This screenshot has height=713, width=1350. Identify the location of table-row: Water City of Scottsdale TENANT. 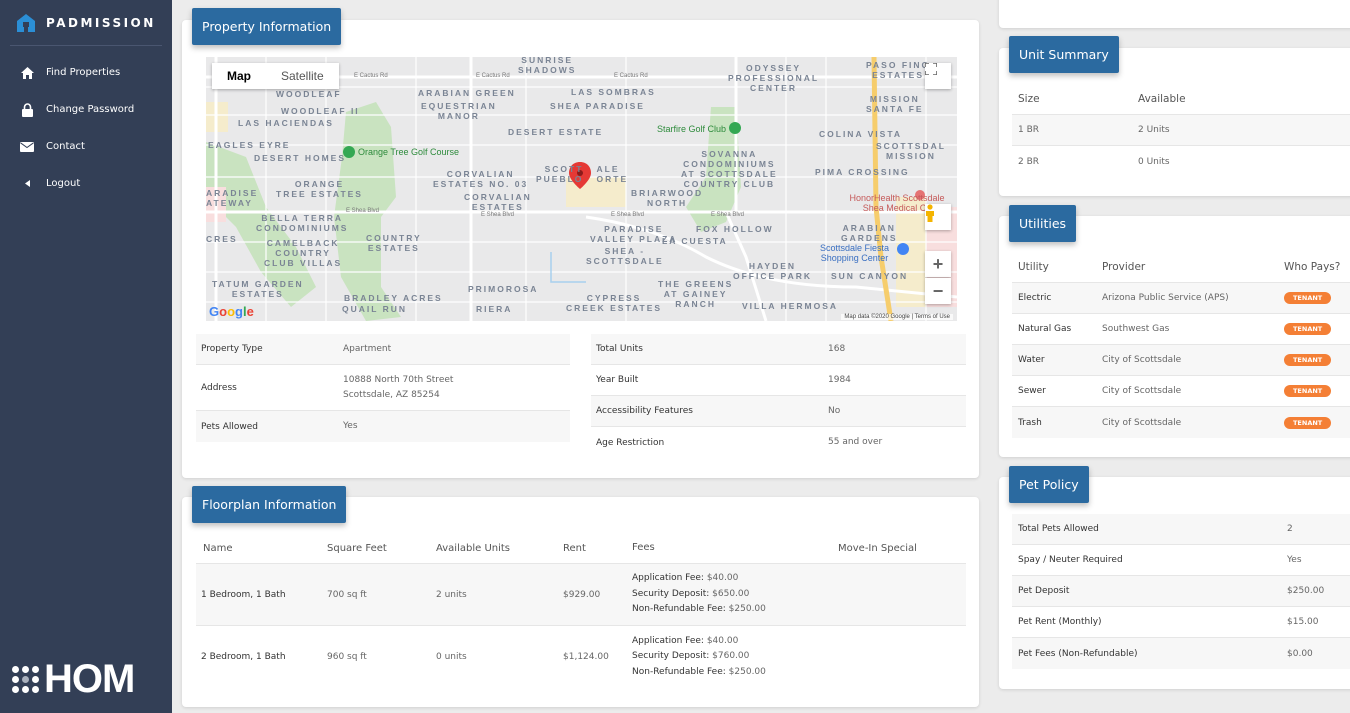
(1181, 360).